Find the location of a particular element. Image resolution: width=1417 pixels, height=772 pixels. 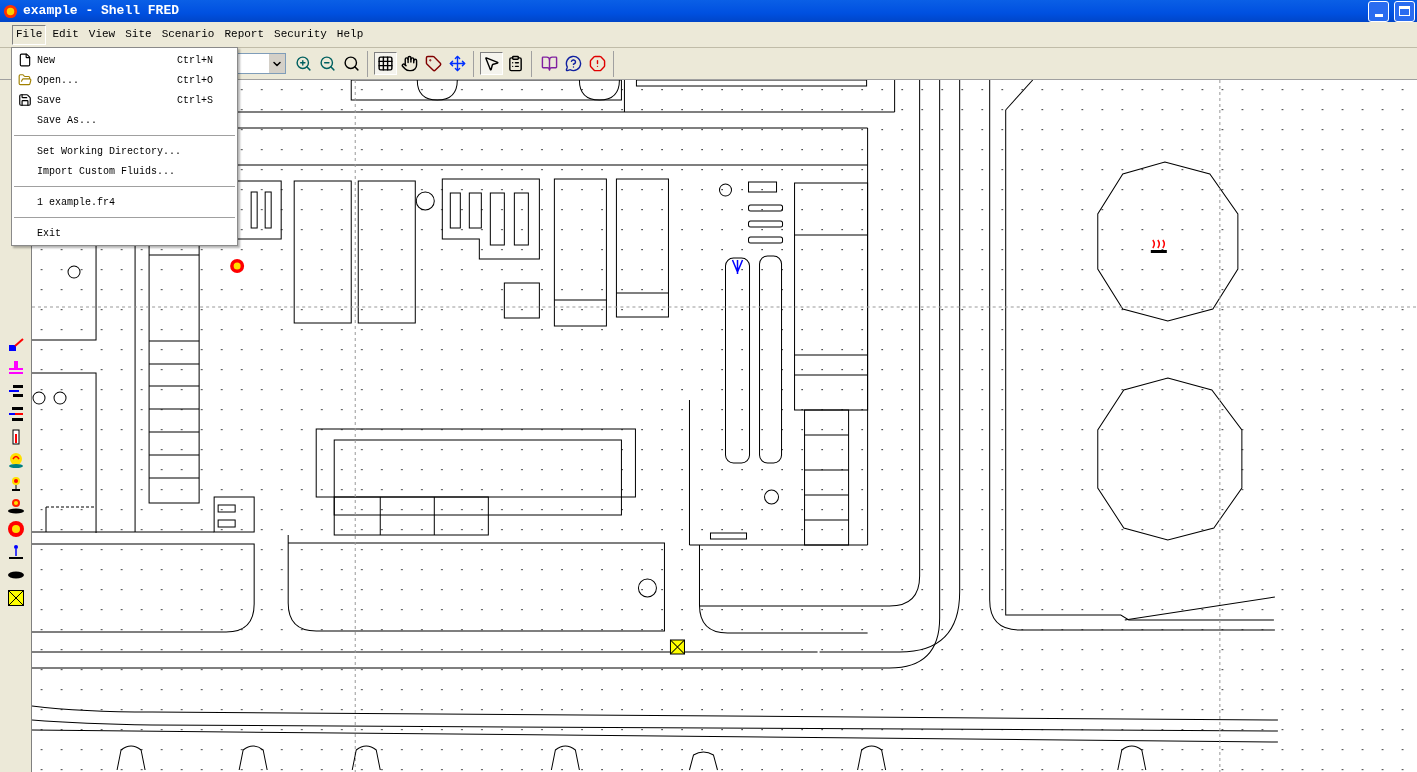

alert-icon is located at coordinates (597, 63).